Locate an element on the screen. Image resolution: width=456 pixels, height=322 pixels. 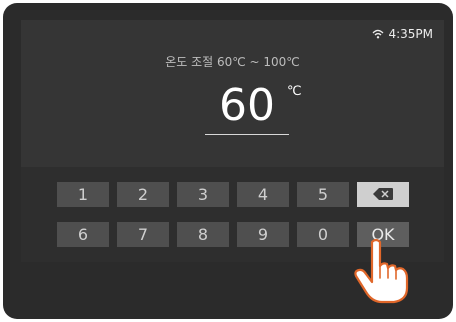
key-1: 1 is located at coordinates (83, 194).